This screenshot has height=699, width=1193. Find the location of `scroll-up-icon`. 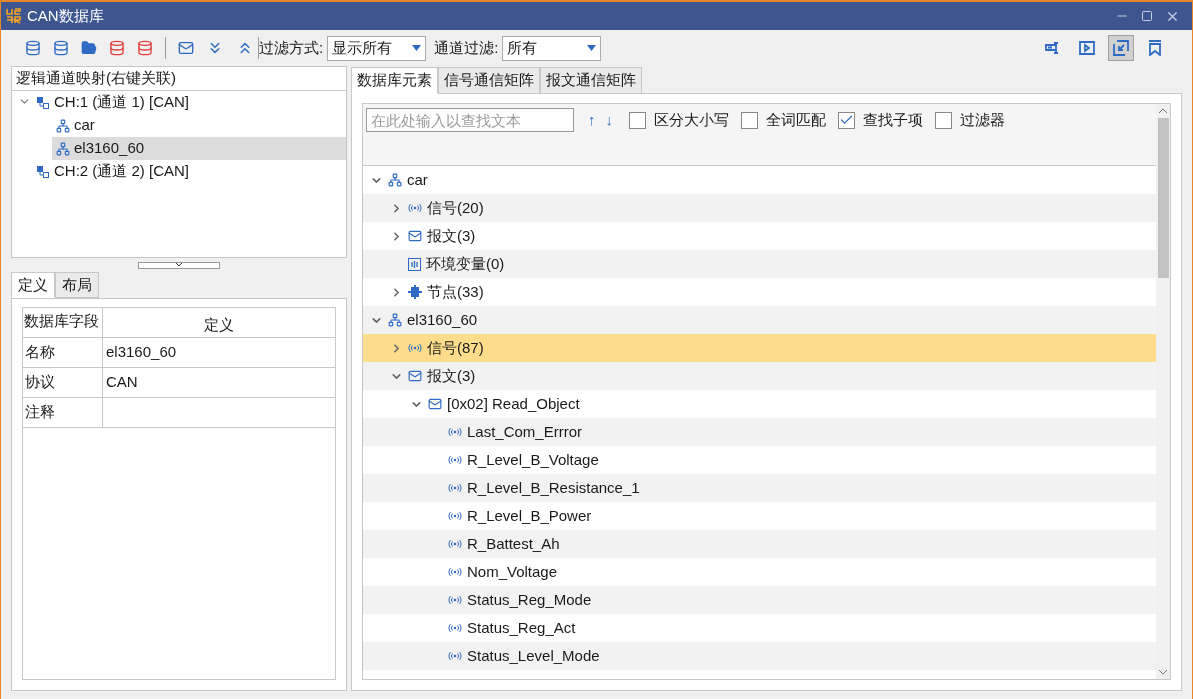

scroll-up-icon is located at coordinates (1163, 111).